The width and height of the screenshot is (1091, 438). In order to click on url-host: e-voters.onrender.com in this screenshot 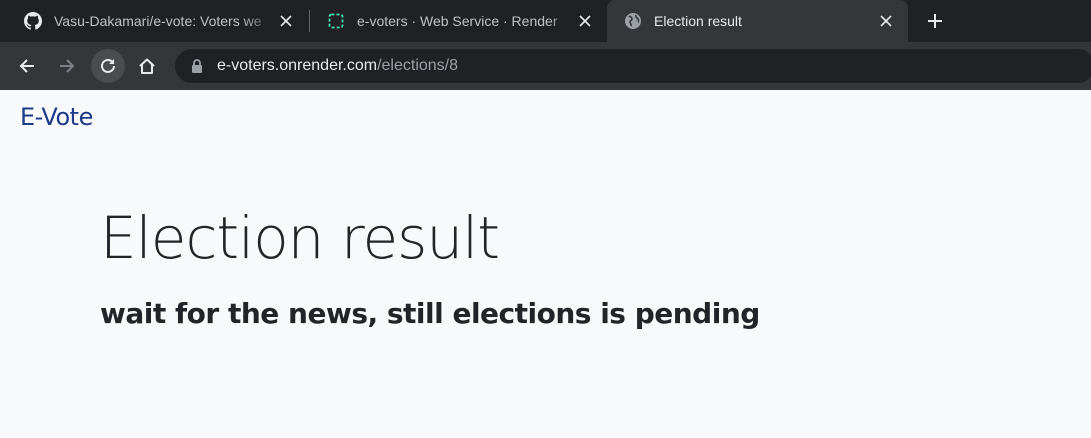, I will do `click(297, 65)`.